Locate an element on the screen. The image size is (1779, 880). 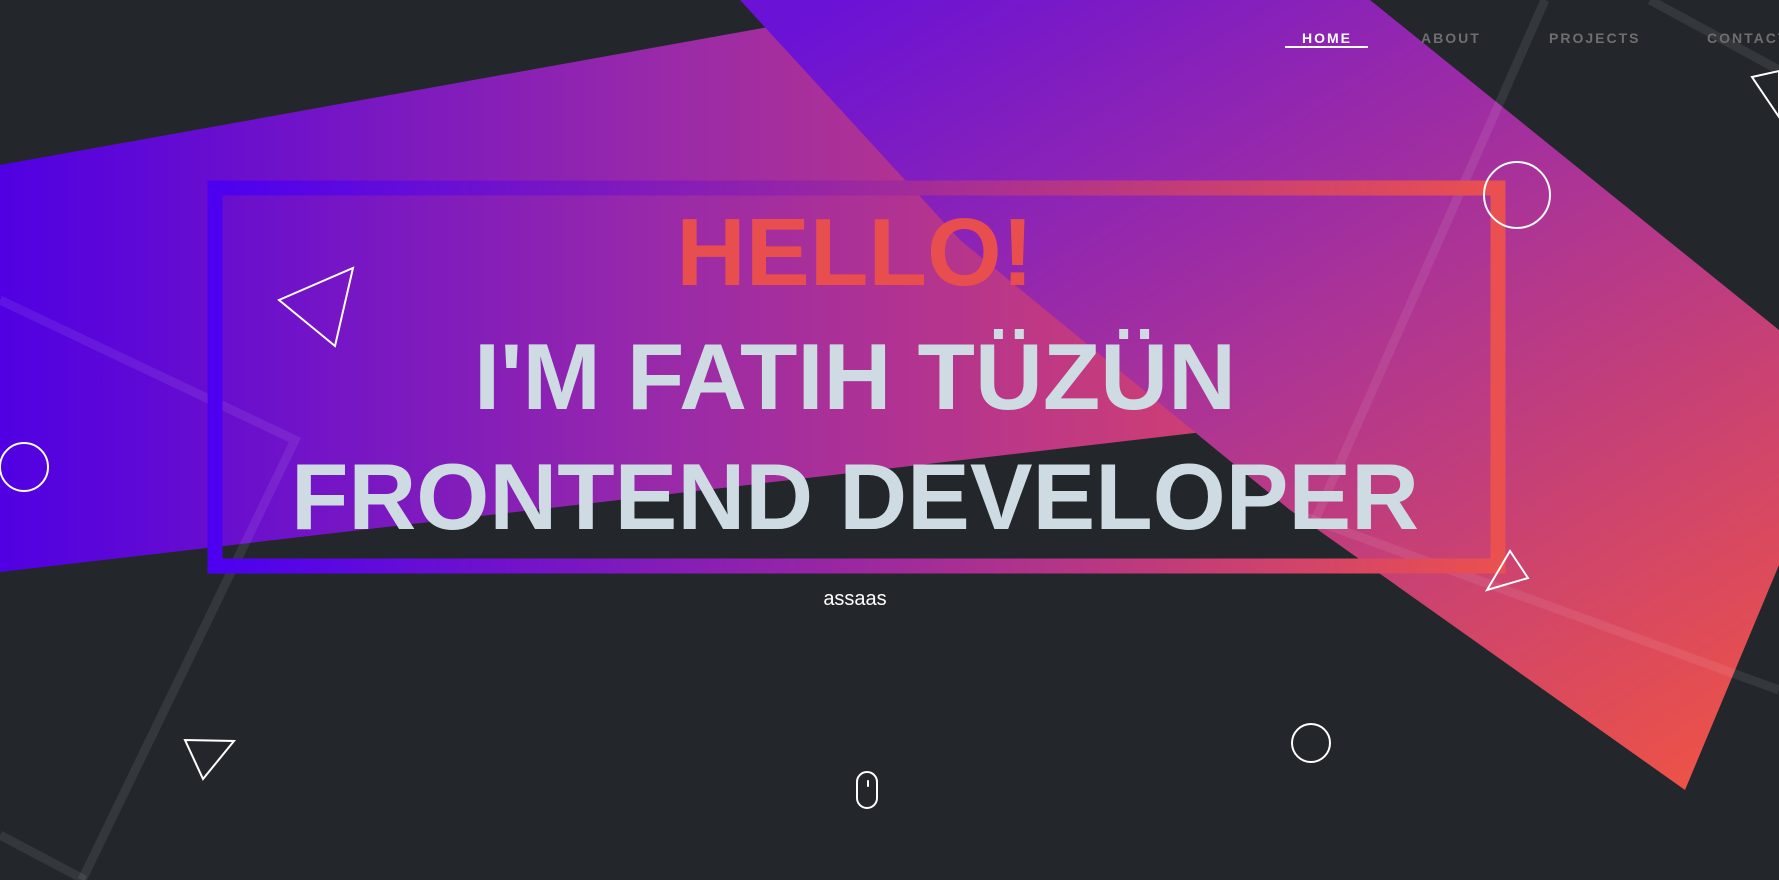
nav-item-contact: CONTACT is located at coordinates (1743, 38).